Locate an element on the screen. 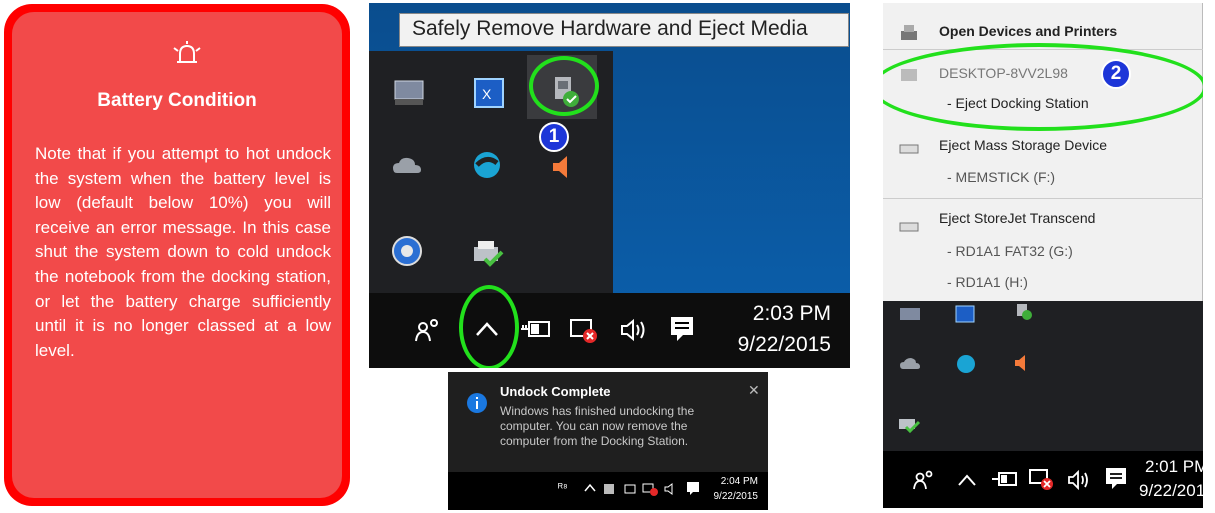 This screenshot has height=513, width=1215. menu-item-eject-storejet: Eject StoreJet Transcend is located at coordinates (1017, 218).